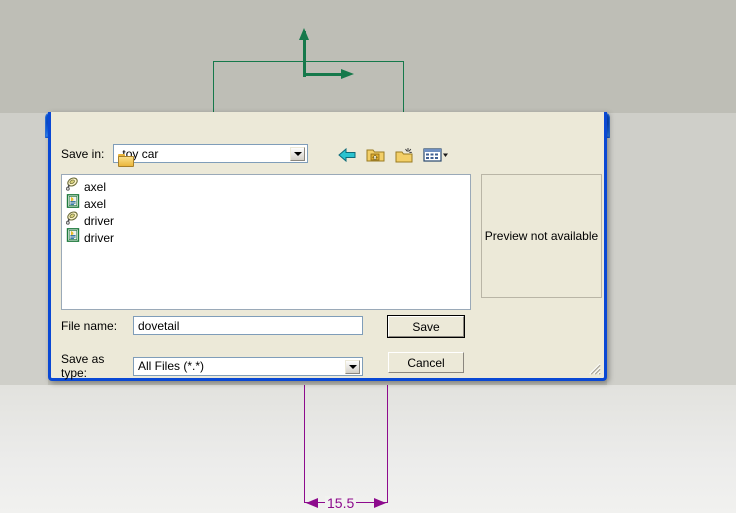 The width and height of the screenshot is (736, 513). I want to click on save-as-type-row: Save as type: All Files (*.*), so click(212, 366).